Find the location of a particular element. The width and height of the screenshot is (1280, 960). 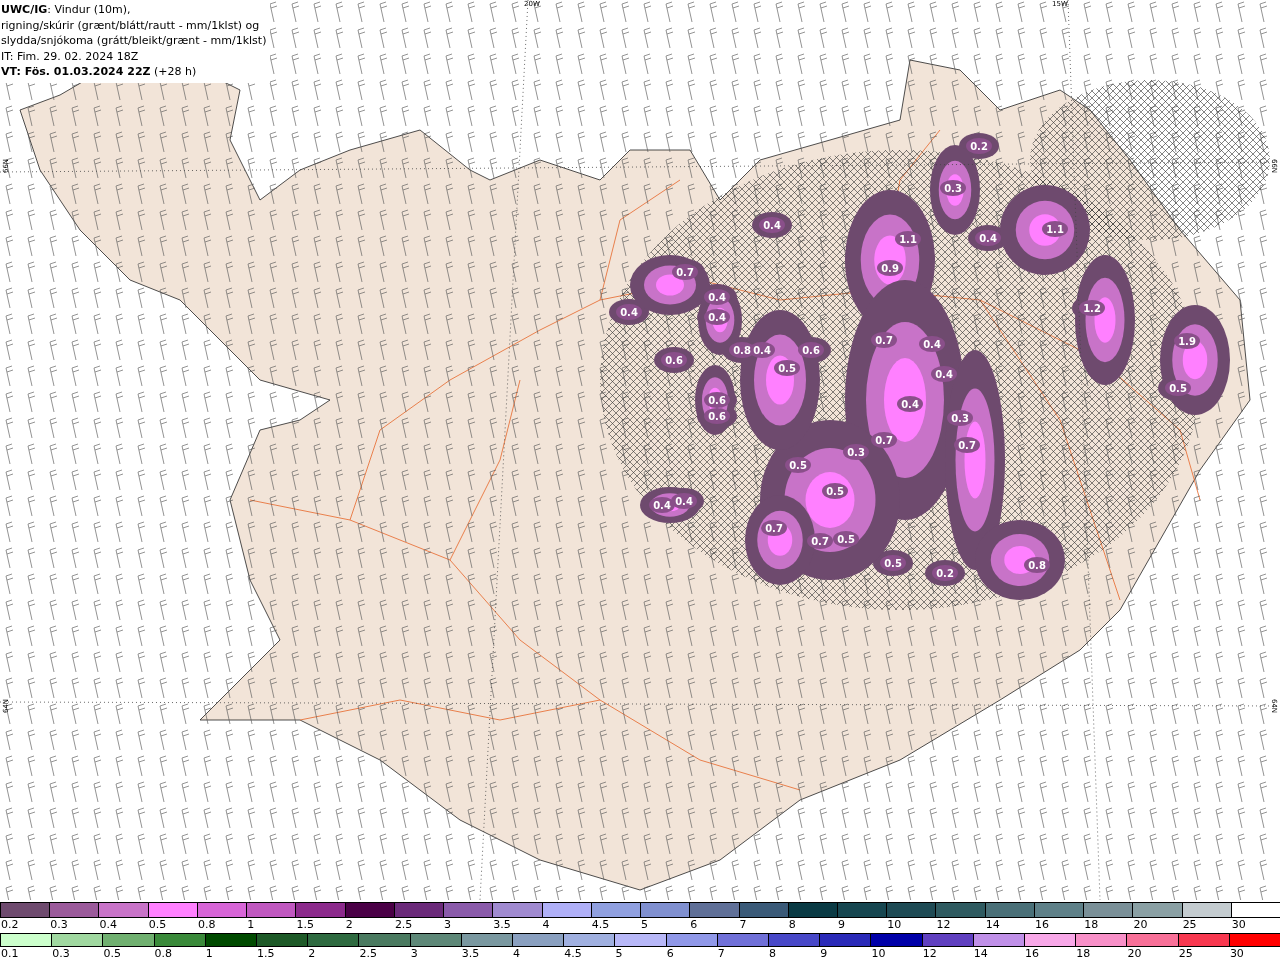

precipitation-value: 0.9 is located at coordinates (890, 268).